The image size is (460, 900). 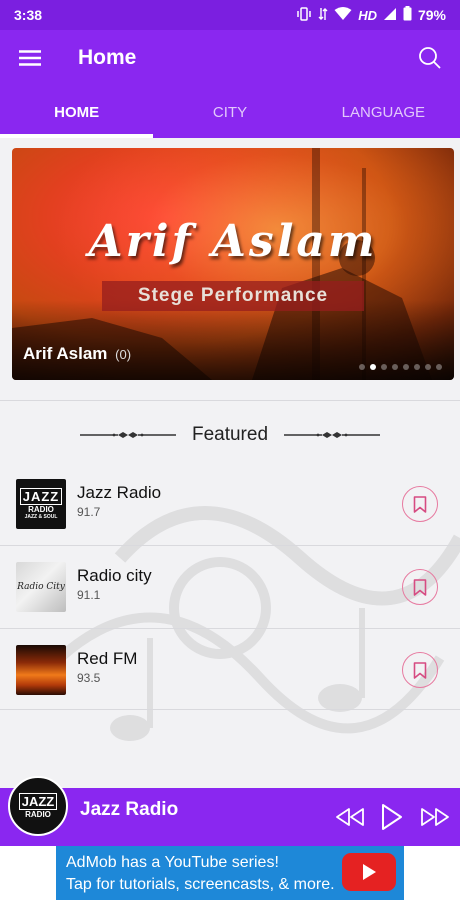 I want to click on station-name: Jazz Radio, so click(x=119, y=492).